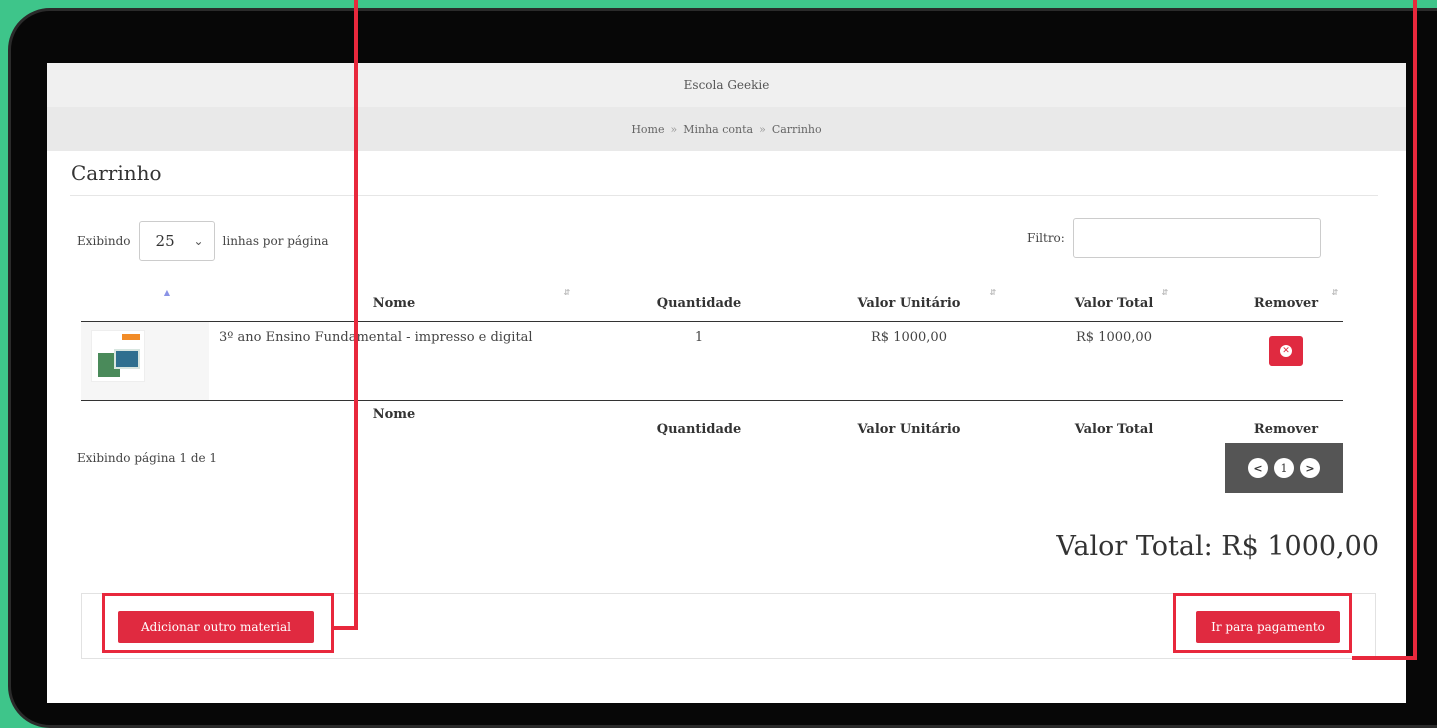 Image resolution: width=1437 pixels, height=728 pixels. I want to click on footer-total-price: Valor Total, so click(1114, 428).